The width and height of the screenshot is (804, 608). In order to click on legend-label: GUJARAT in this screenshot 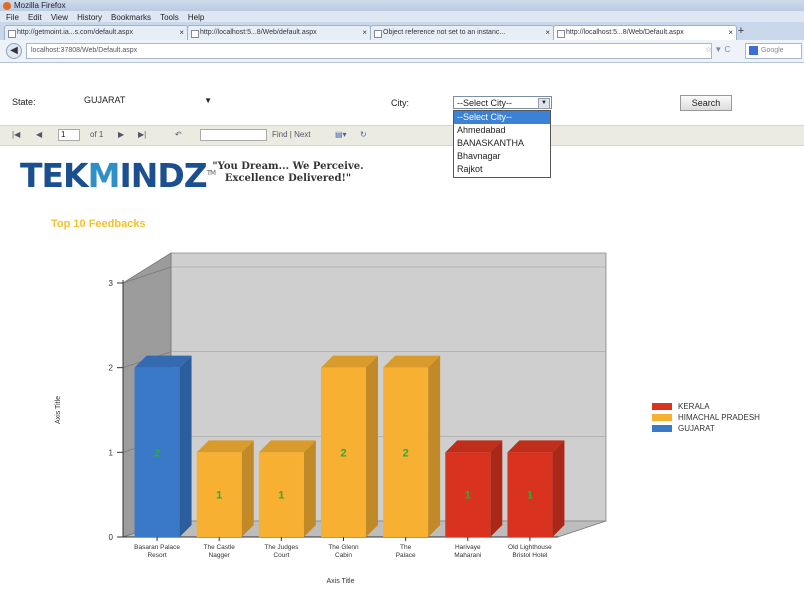, I will do `click(696, 428)`.